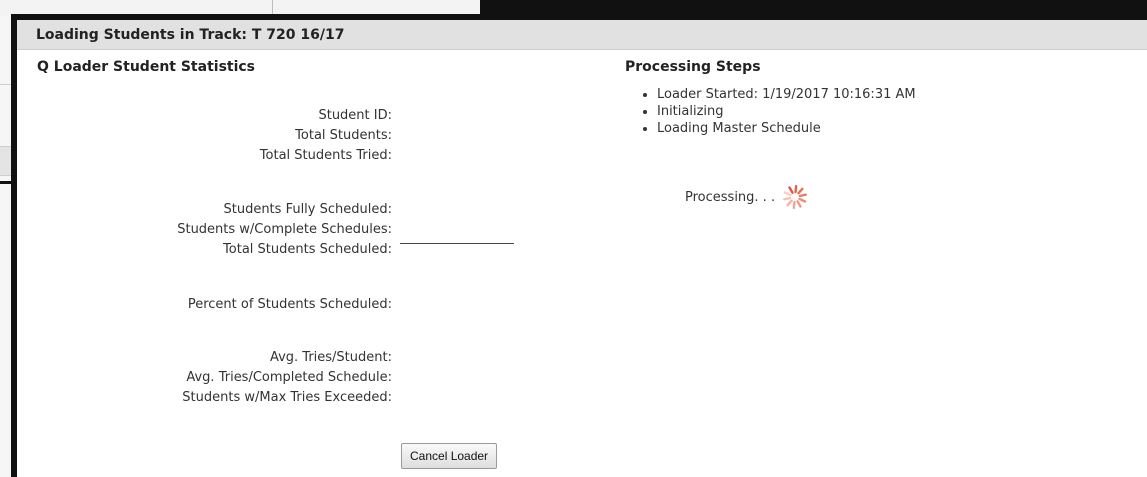 This screenshot has width=1147, height=477. I want to click on processing-status: Processing. . ., so click(747, 197).